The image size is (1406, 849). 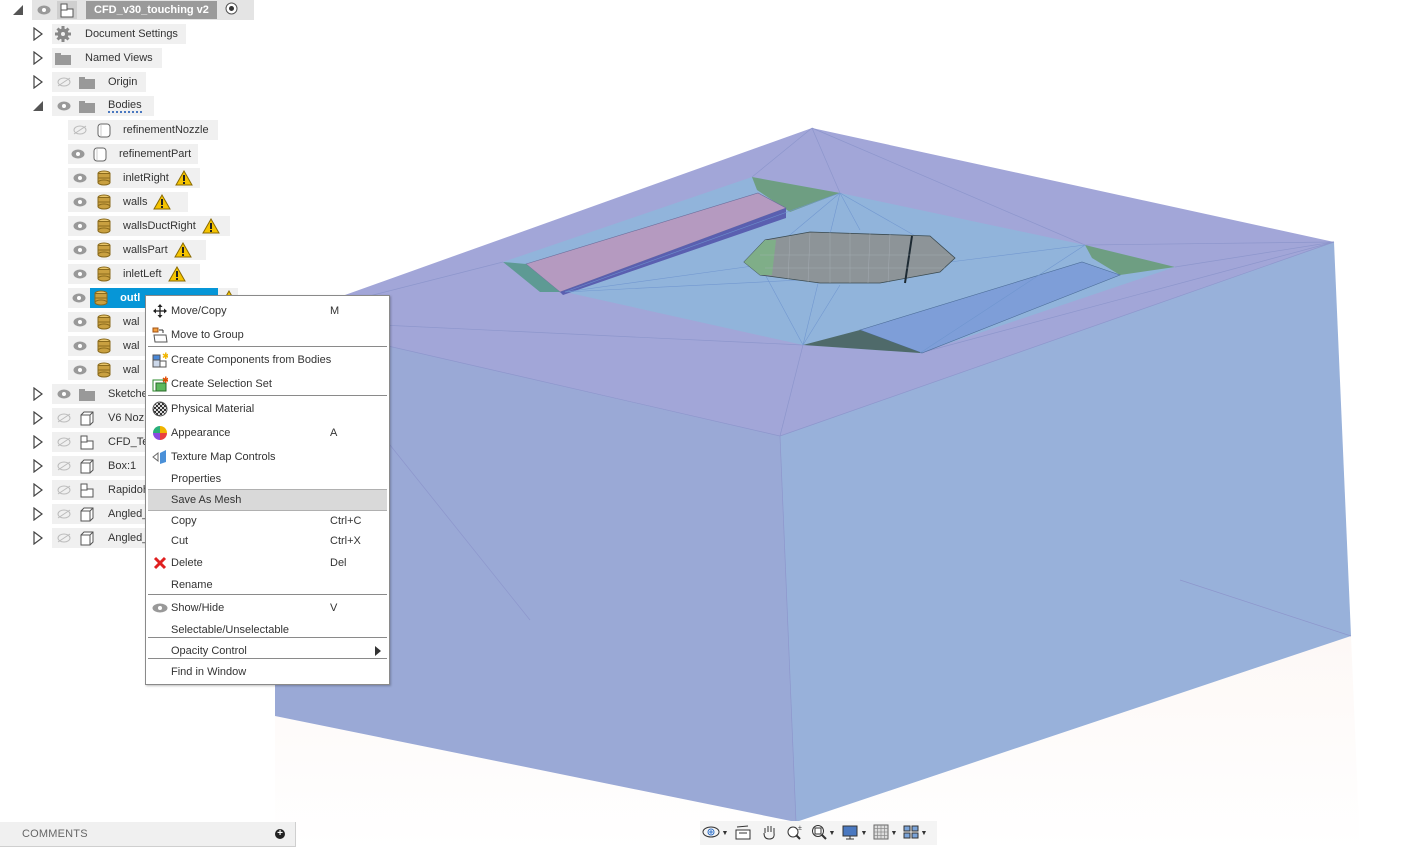 What do you see at coordinates (142, 274) in the screenshot?
I see `body-label: inletLeft` at bounding box center [142, 274].